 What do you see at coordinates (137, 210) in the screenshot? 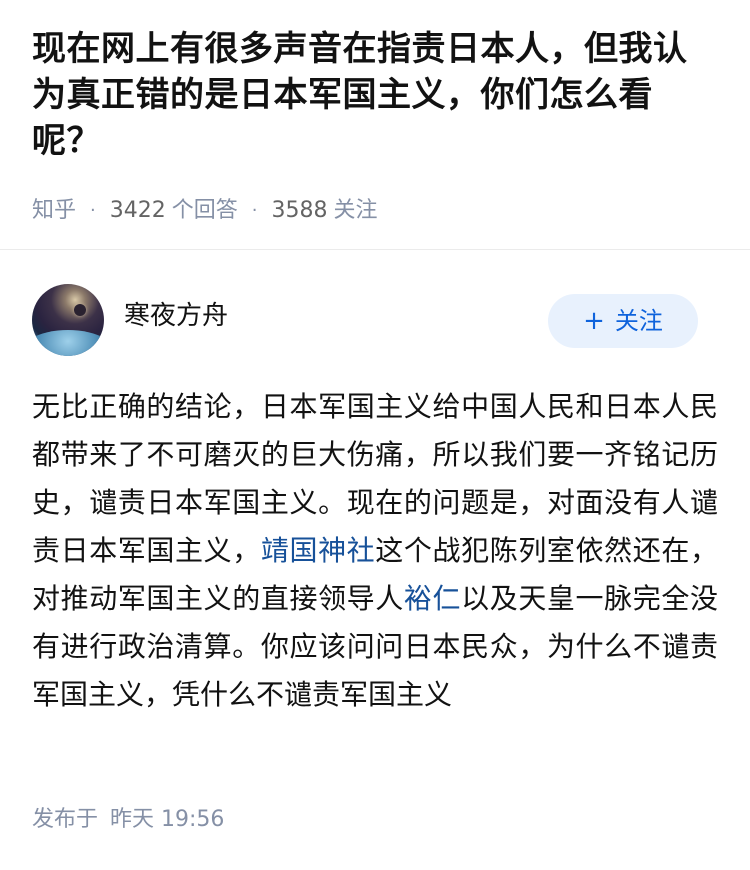
I see `answer-count: 3422` at bounding box center [137, 210].